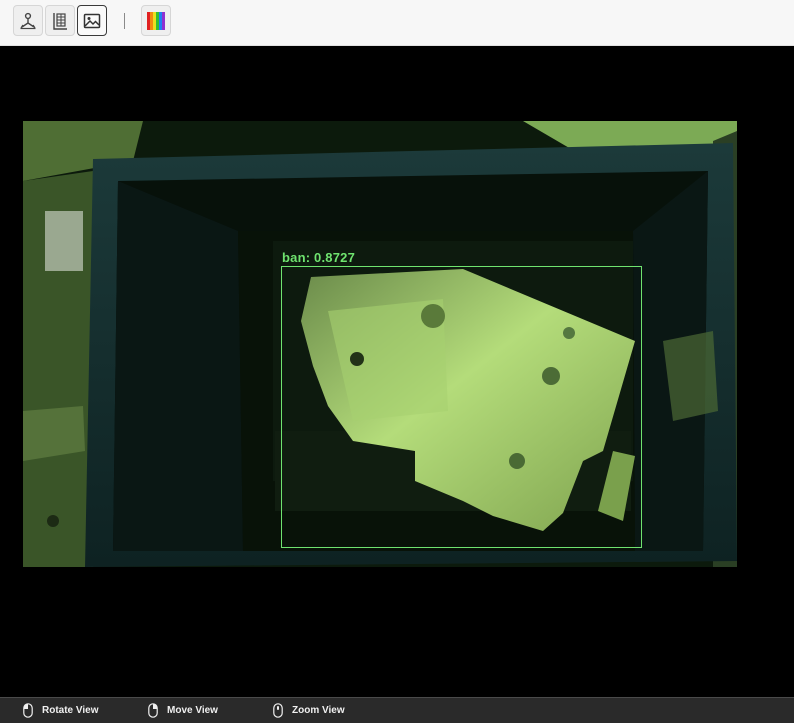 This screenshot has width=794, height=723. What do you see at coordinates (318, 710) in the screenshot?
I see `zoom-view-label: Zoom View` at bounding box center [318, 710].